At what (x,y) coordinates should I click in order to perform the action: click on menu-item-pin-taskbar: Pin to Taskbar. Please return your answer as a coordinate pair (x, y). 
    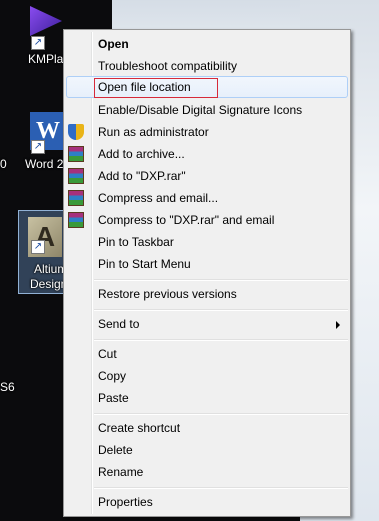
    Looking at the image, I should click on (207, 242).